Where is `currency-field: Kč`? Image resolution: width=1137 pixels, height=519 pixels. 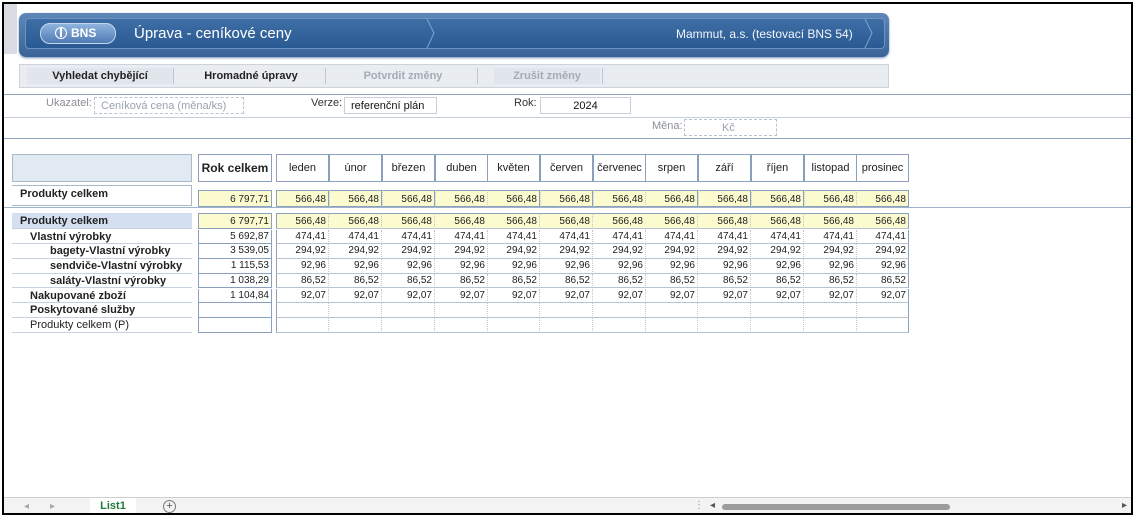 currency-field: Kč is located at coordinates (730, 127).